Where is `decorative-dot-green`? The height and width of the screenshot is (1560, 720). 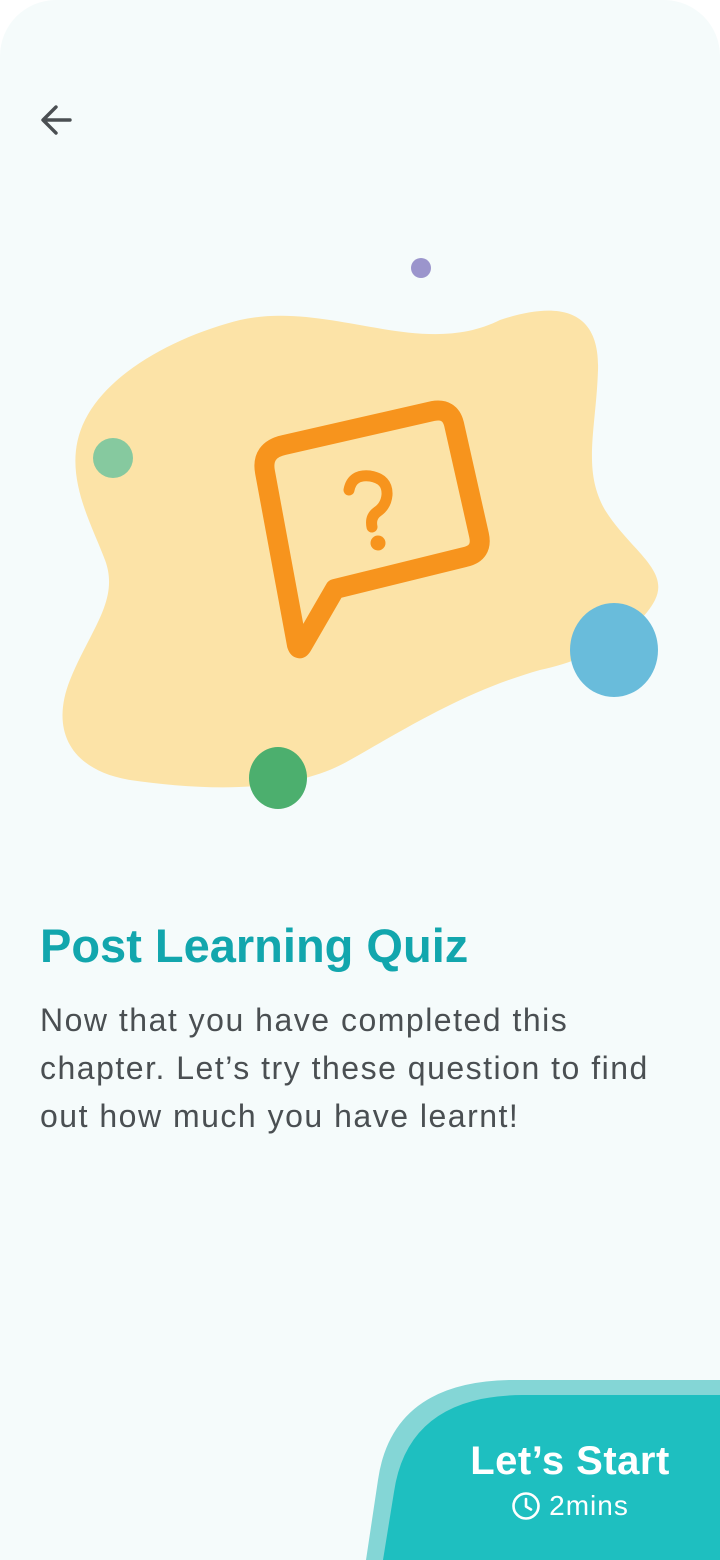 decorative-dot-green is located at coordinates (278, 778).